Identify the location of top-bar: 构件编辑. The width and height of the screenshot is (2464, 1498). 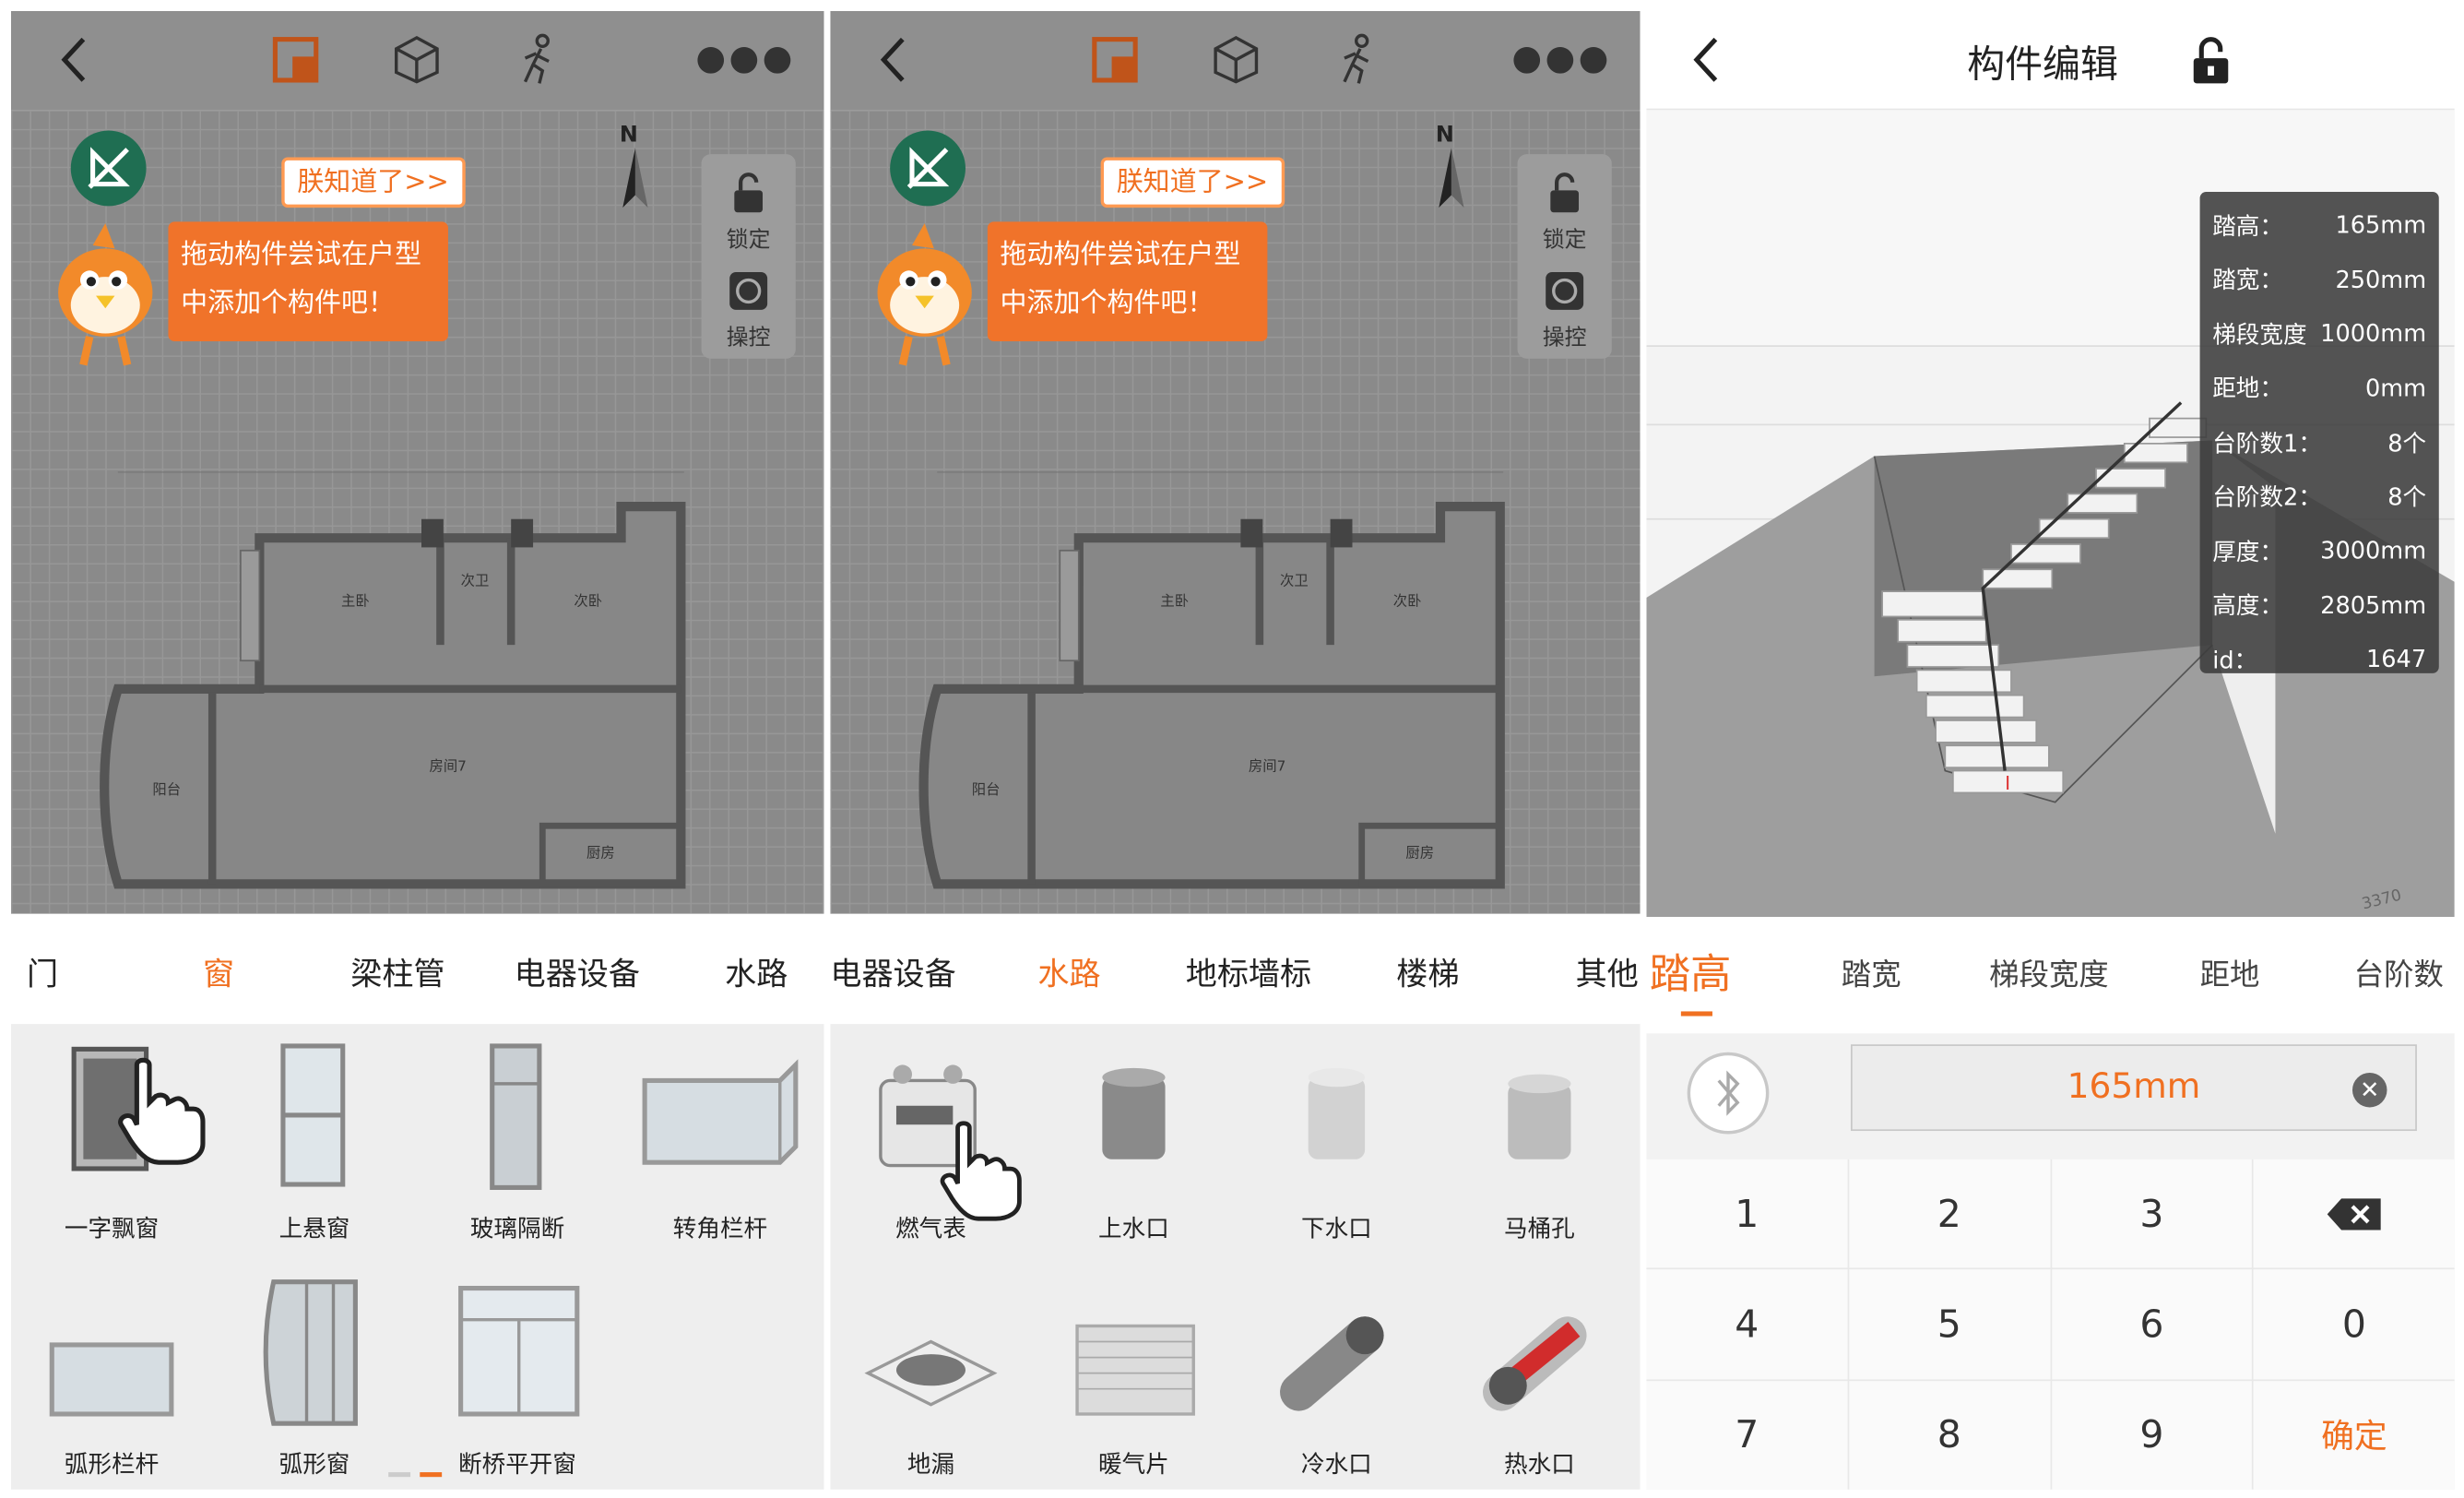
(2050, 60).